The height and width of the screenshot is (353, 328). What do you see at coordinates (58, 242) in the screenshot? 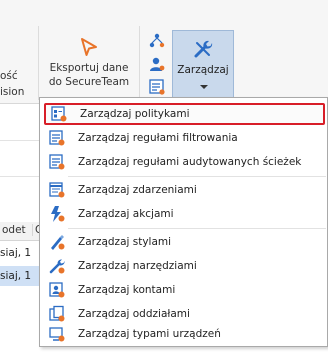
I see `styles-icon` at bounding box center [58, 242].